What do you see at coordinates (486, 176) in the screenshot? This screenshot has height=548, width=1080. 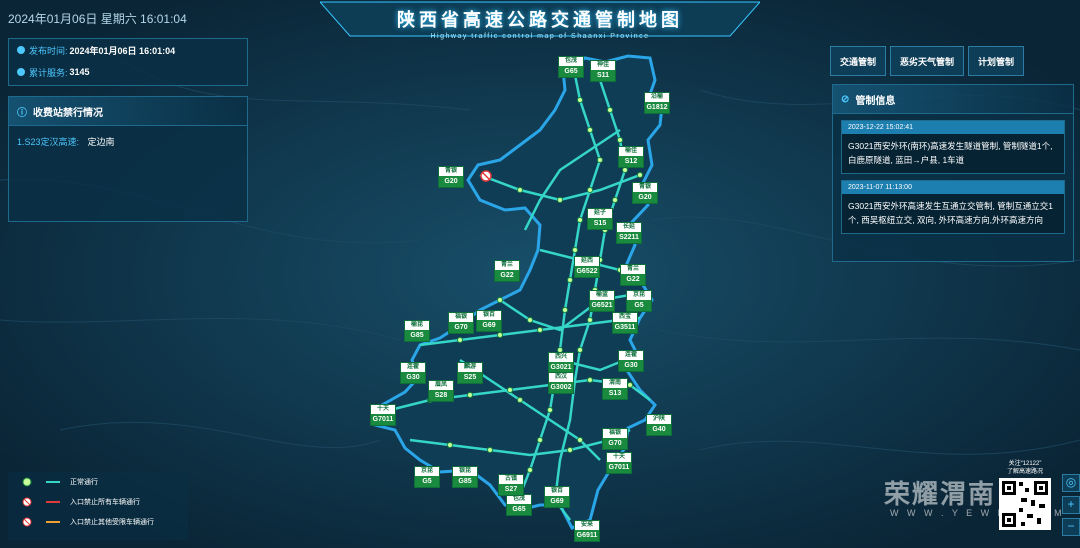 I see `no-entry-marker` at bounding box center [486, 176].